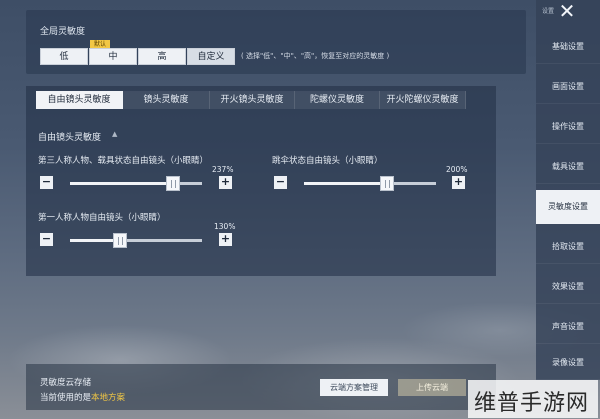 The image size is (600, 419). I want to click on slider-label-parachute: 跳伞状态自由镜头（小眼睛）, so click(327, 161).